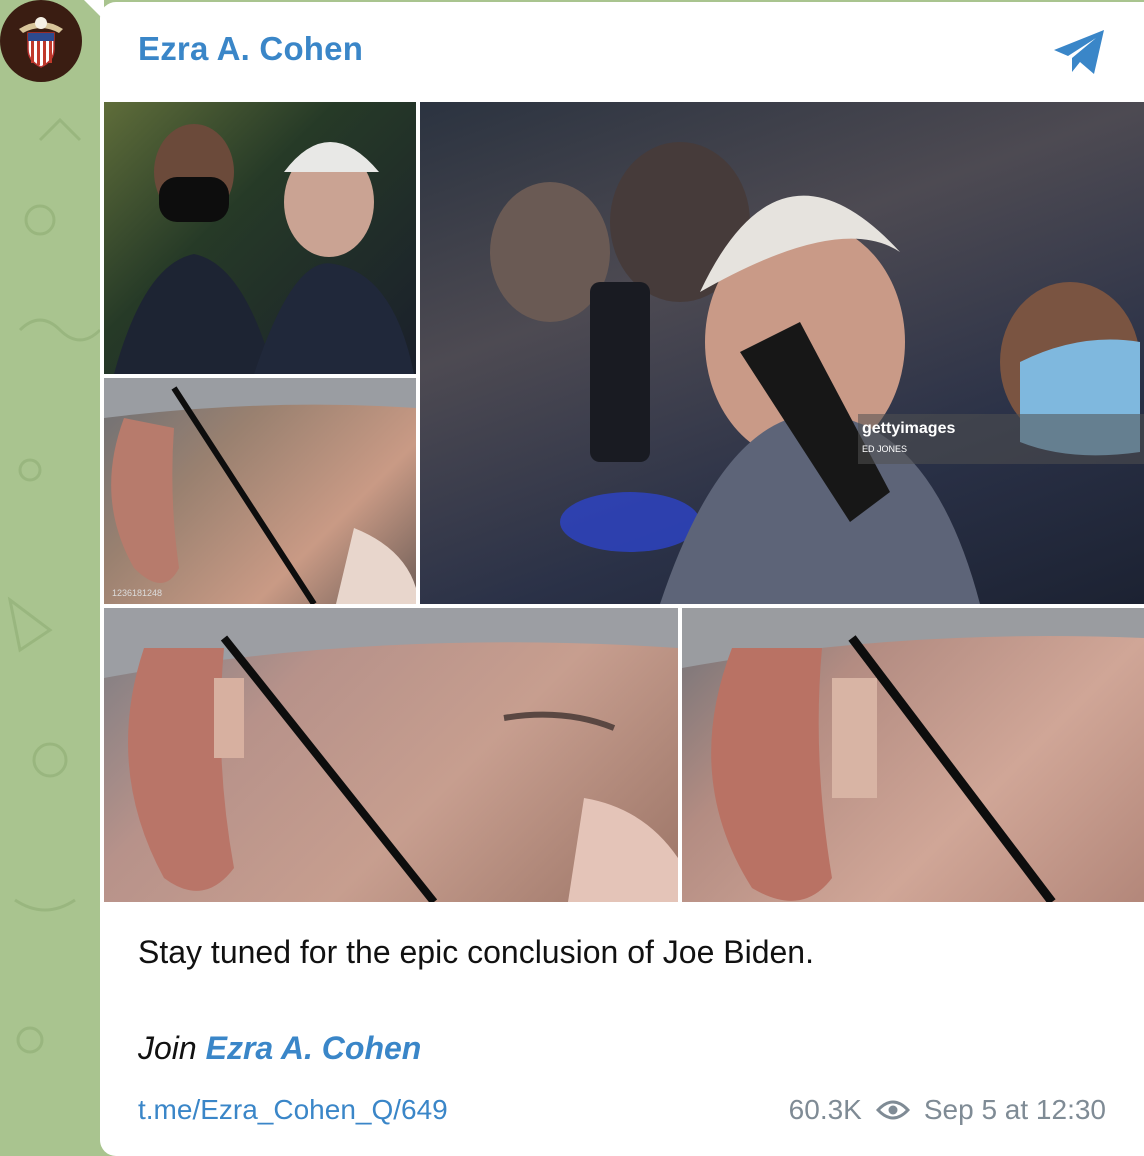  Describe the element at coordinates (314, 1048) in the screenshot. I see `join-channel-link: Ezra A. Cohen` at that location.